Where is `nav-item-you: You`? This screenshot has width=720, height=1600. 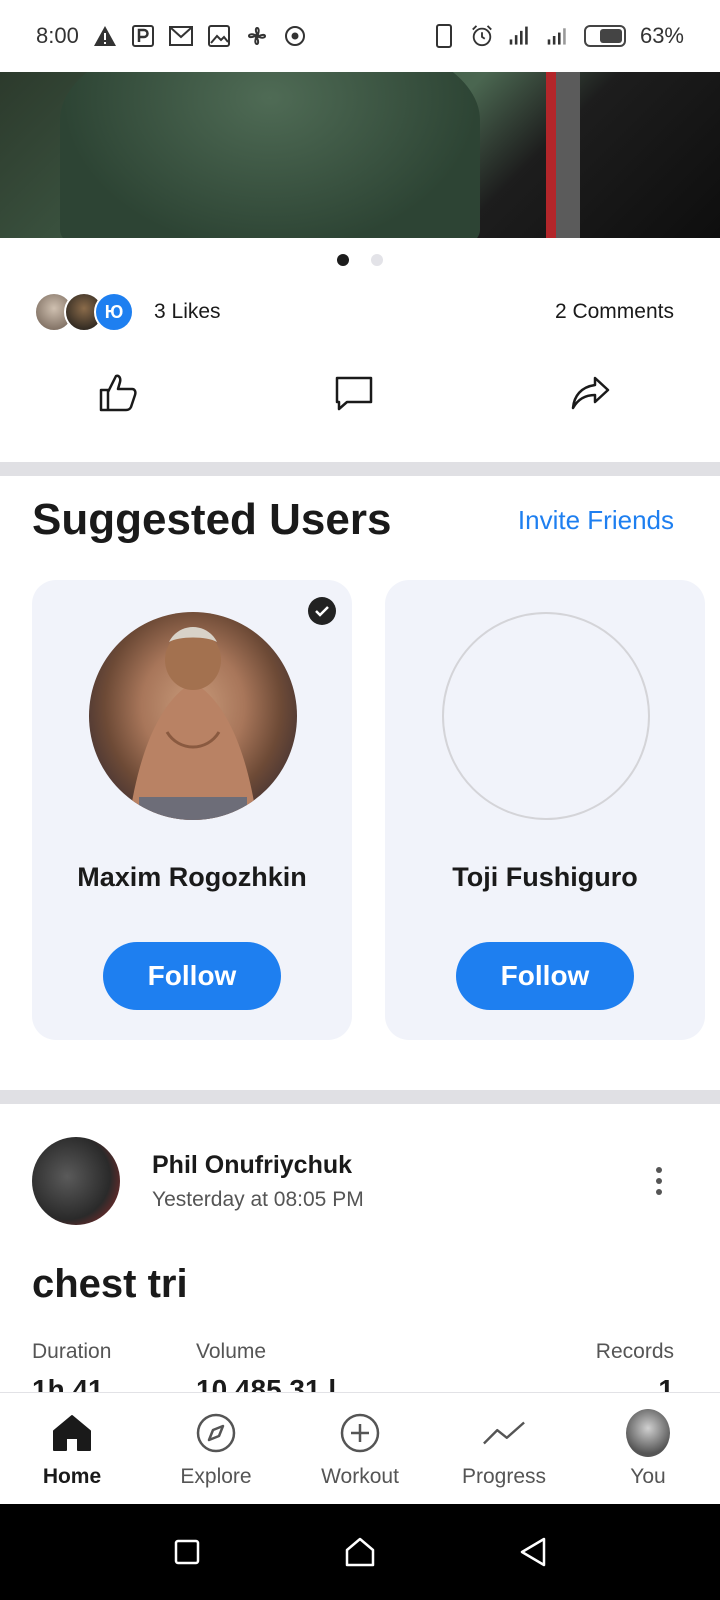 nav-item-you: You is located at coordinates (648, 1448).